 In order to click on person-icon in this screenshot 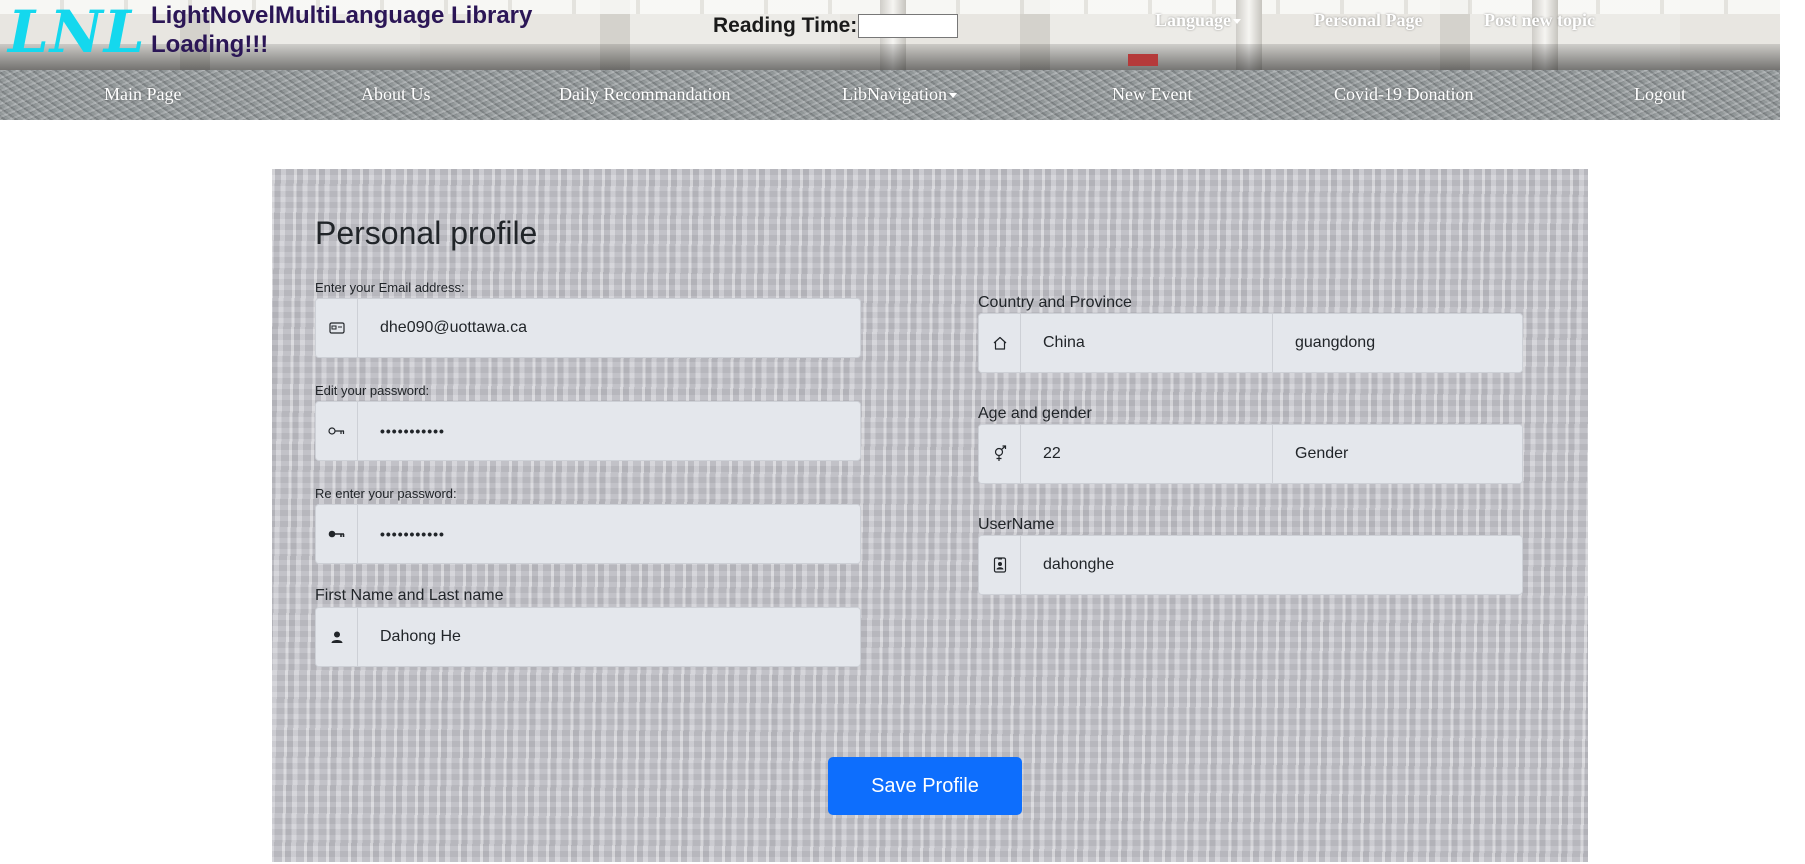, I will do `click(337, 637)`.